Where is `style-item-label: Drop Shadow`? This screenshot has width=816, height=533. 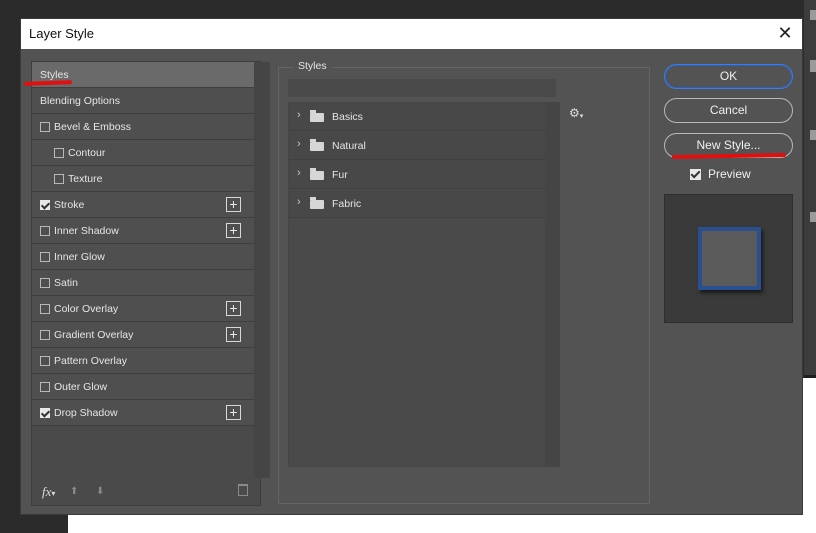
style-item-label: Drop Shadow is located at coordinates (86, 413).